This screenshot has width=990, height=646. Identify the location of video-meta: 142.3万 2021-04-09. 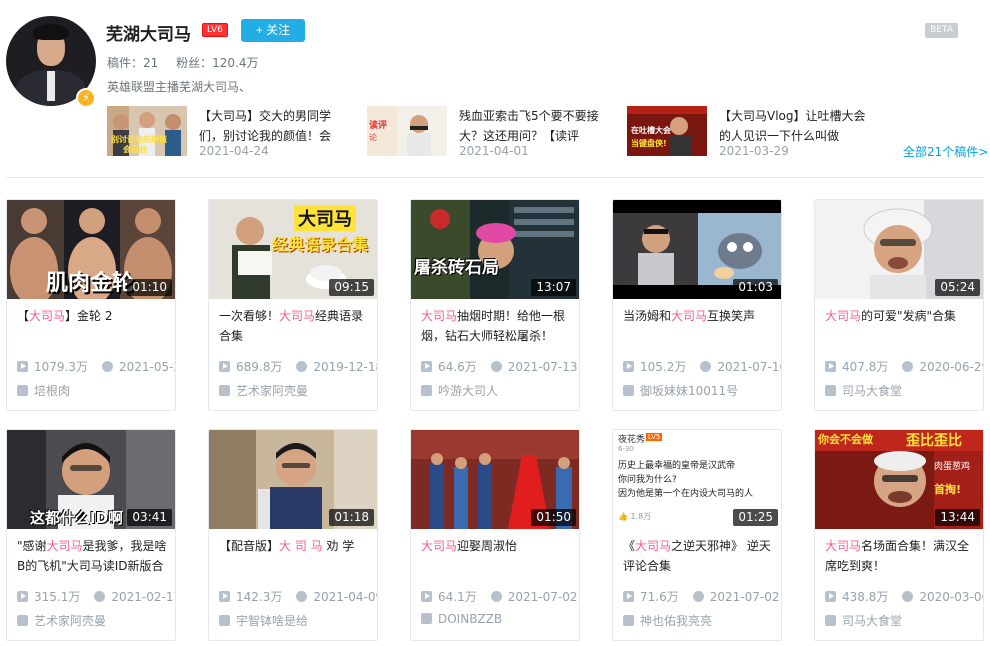
(298, 596).